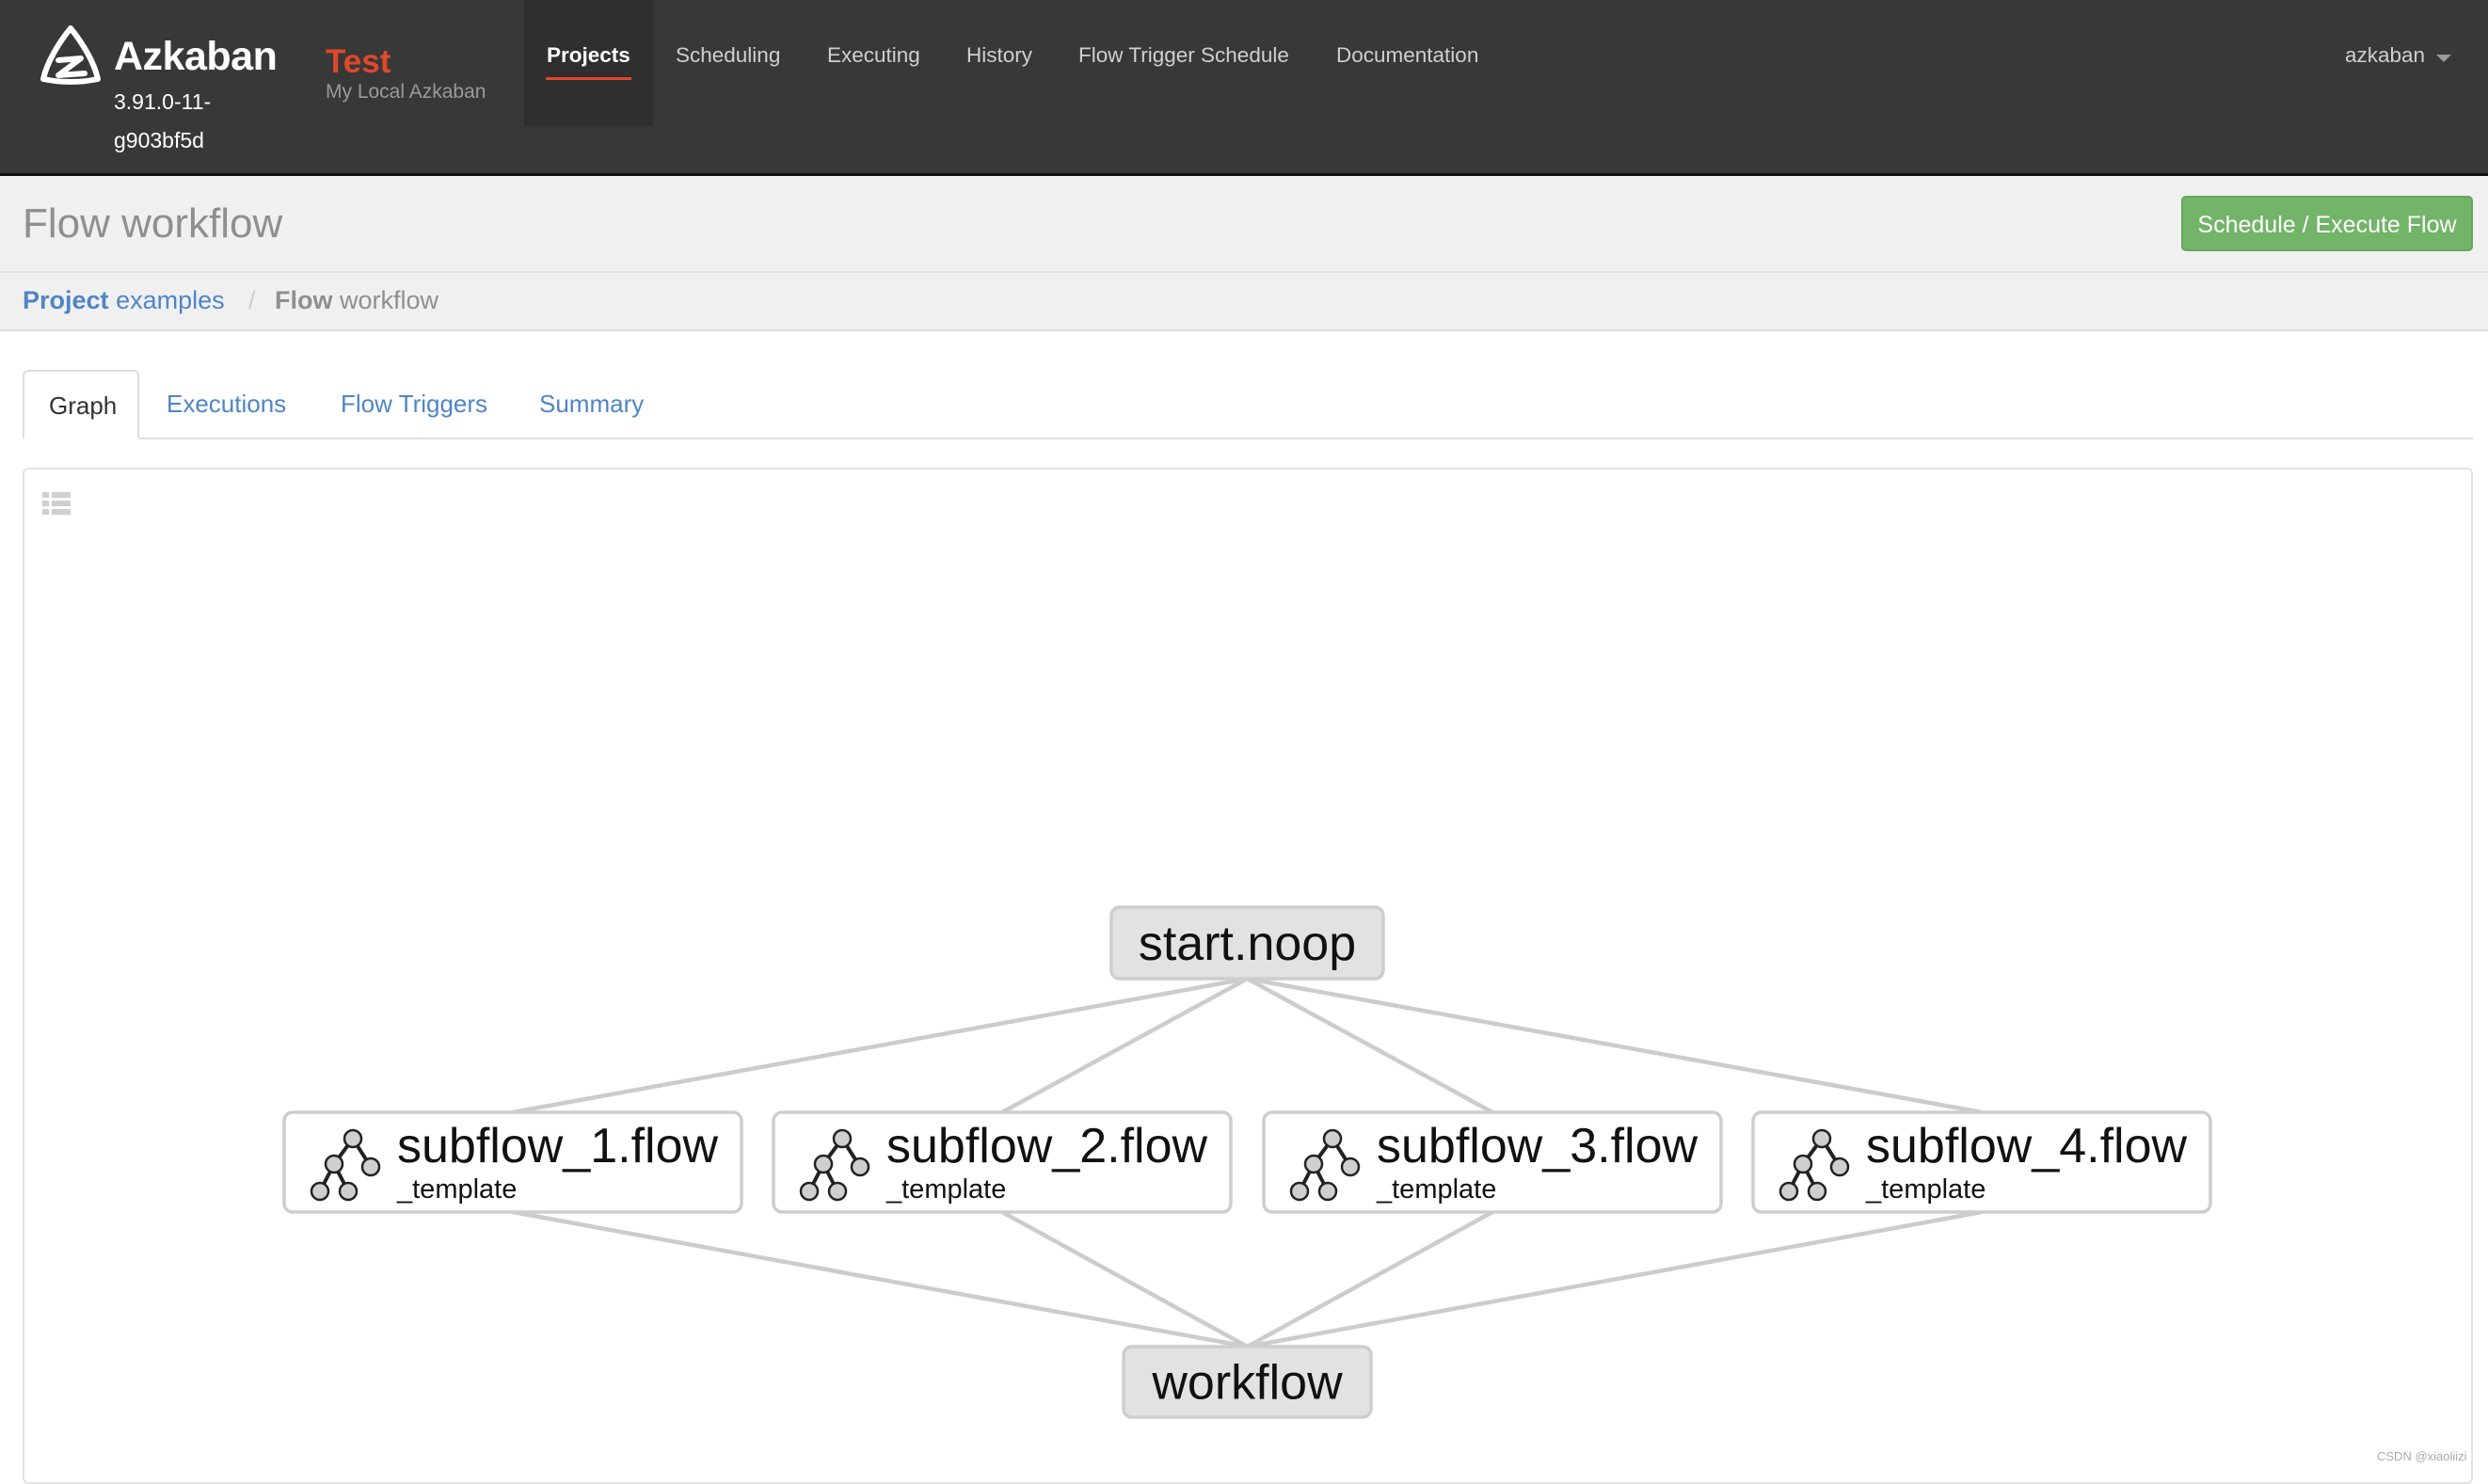  I want to click on graph-edge-s4-end, so click(1615, 1279).